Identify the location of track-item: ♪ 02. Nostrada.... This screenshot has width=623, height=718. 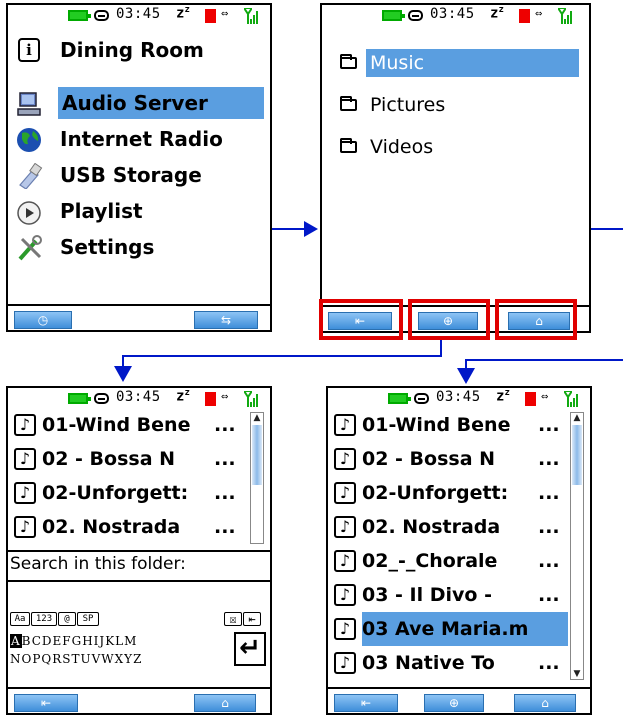
(450, 527).